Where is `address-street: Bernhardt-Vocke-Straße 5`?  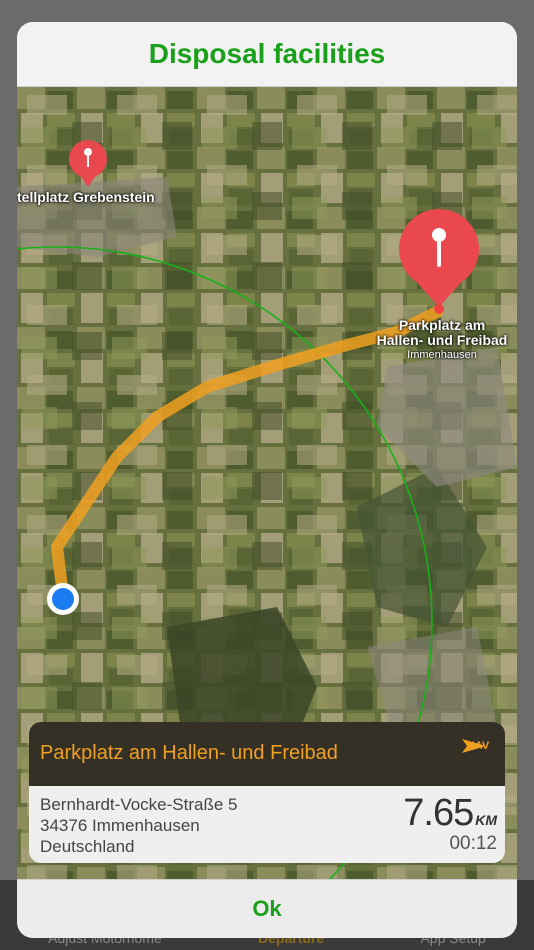
address-street: Bernhardt-Vocke-Straße 5 is located at coordinates (139, 804).